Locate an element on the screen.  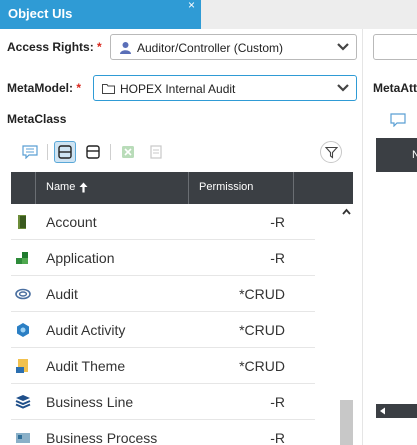
excel-icon is located at coordinates (128, 152).